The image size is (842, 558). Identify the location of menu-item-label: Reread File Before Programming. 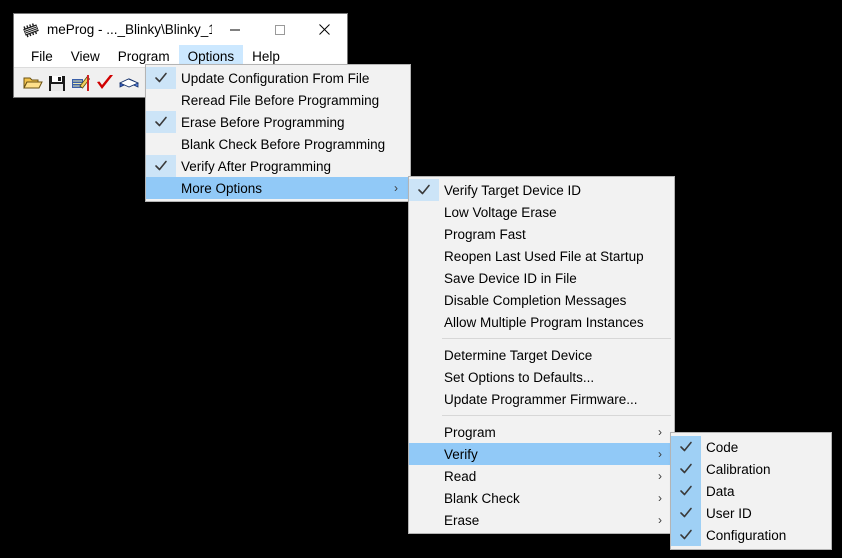
(280, 100).